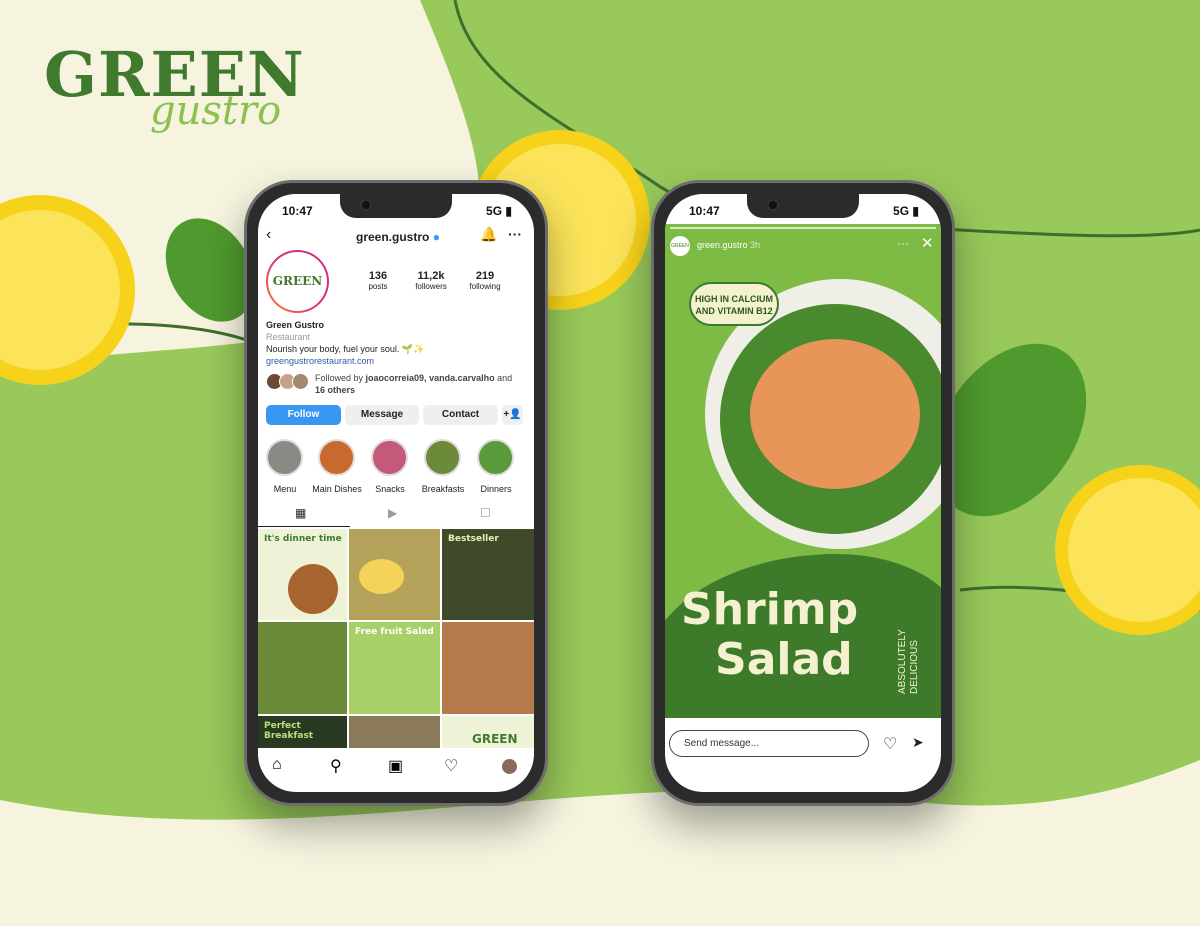 Image resolution: width=1200 pixels, height=926 pixels. Describe the element at coordinates (495, 457) in the screenshot. I see `highlight-dinners` at that location.